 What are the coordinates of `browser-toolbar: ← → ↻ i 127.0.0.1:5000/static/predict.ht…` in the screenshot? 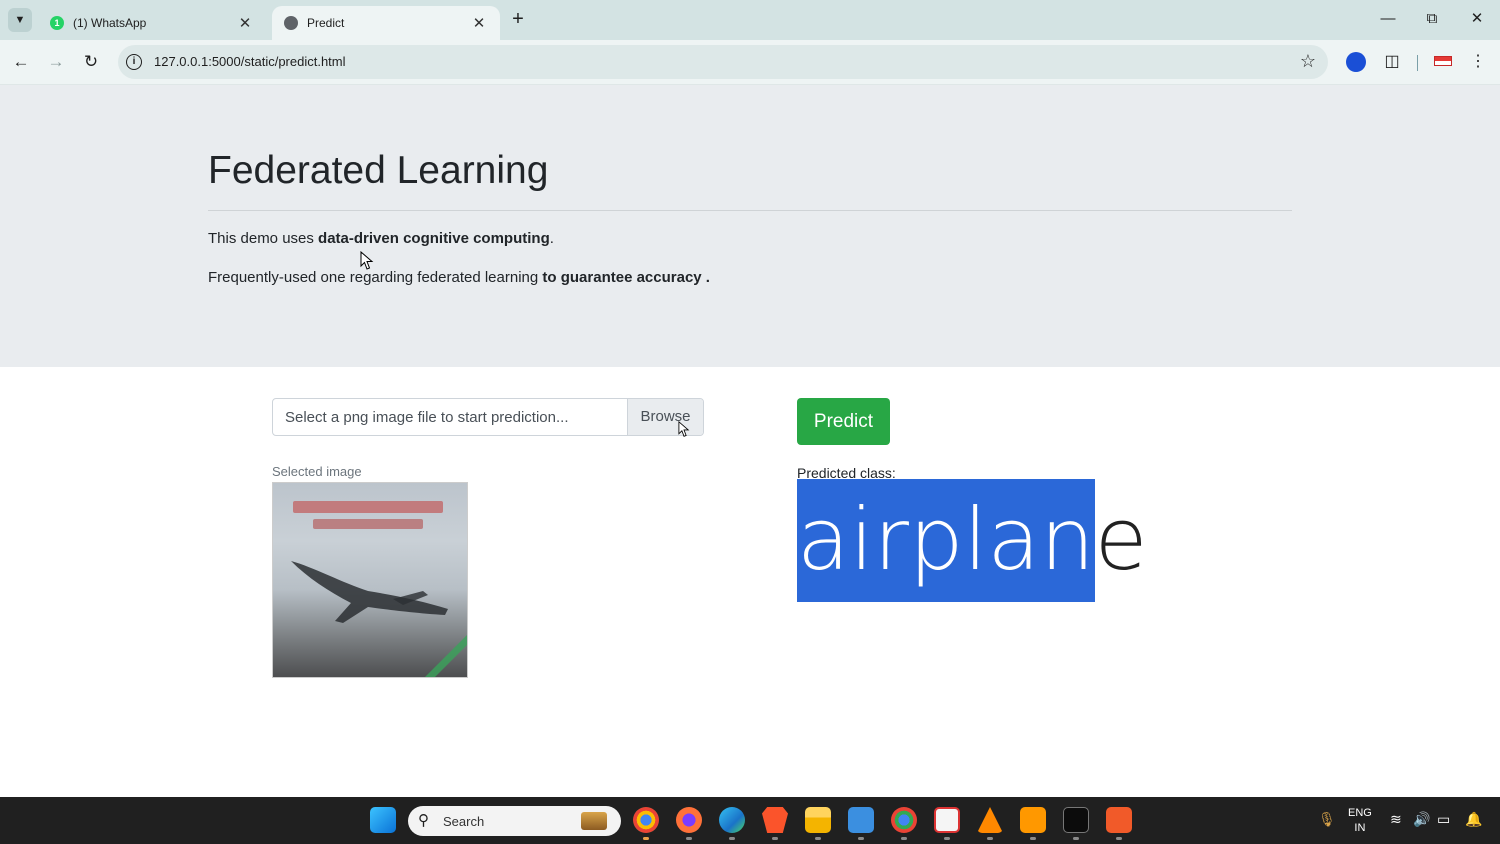 It's located at (750, 62).